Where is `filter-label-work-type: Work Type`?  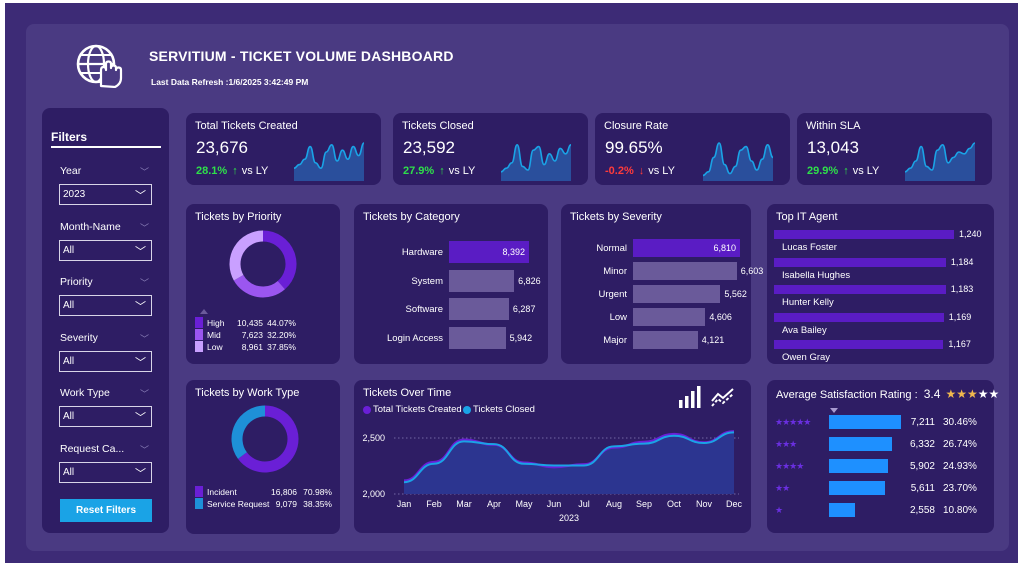 filter-label-work-type: Work Type is located at coordinates (85, 393).